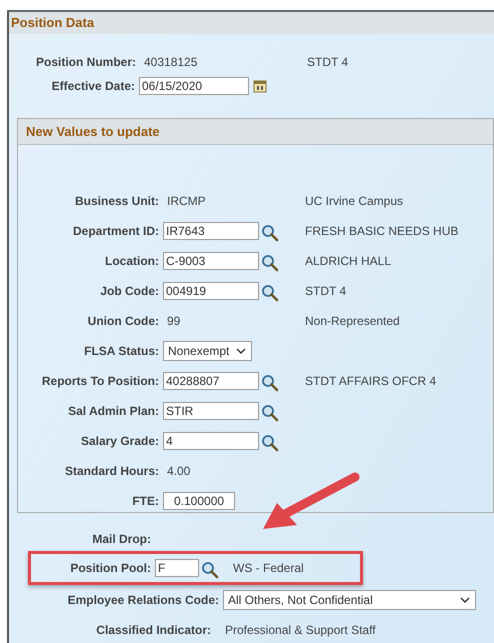 The width and height of the screenshot is (494, 643). Describe the element at coordinates (370, 381) in the screenshot. I see `field-description: STDT AFFAIRS OFCR 4` at that location.